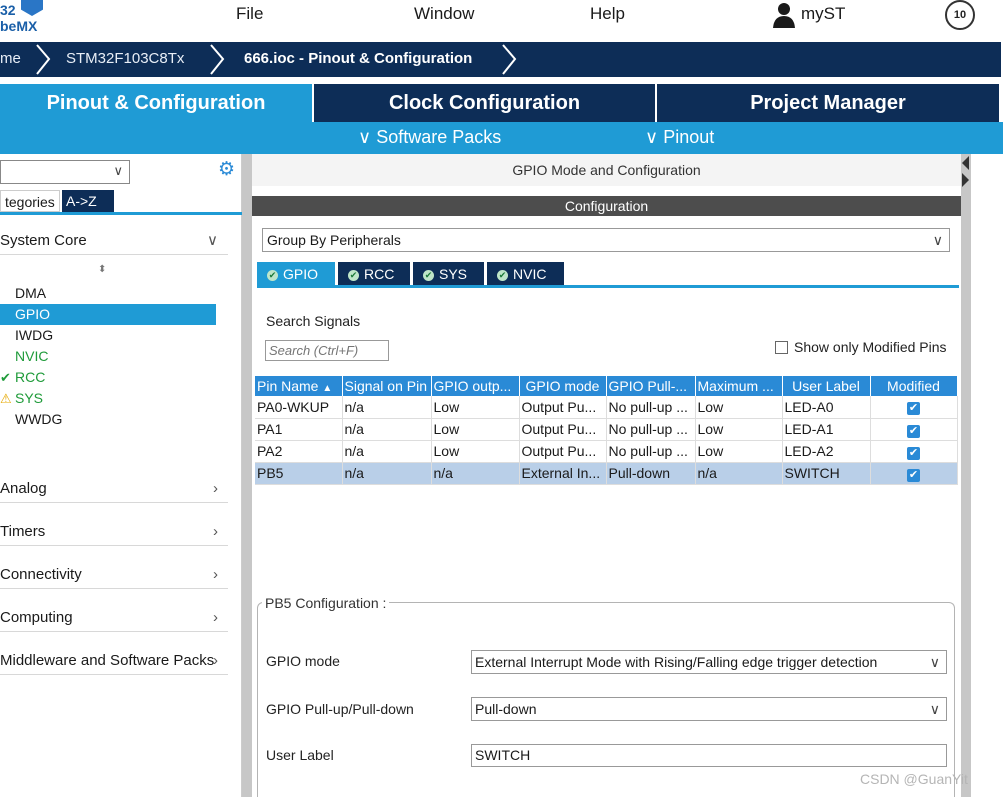 The height and width of the screenshot is (797, 1003). Describe the element at coordinates (606, 206) in the screenshot. I see `configuration-header: Configuration` at that location.